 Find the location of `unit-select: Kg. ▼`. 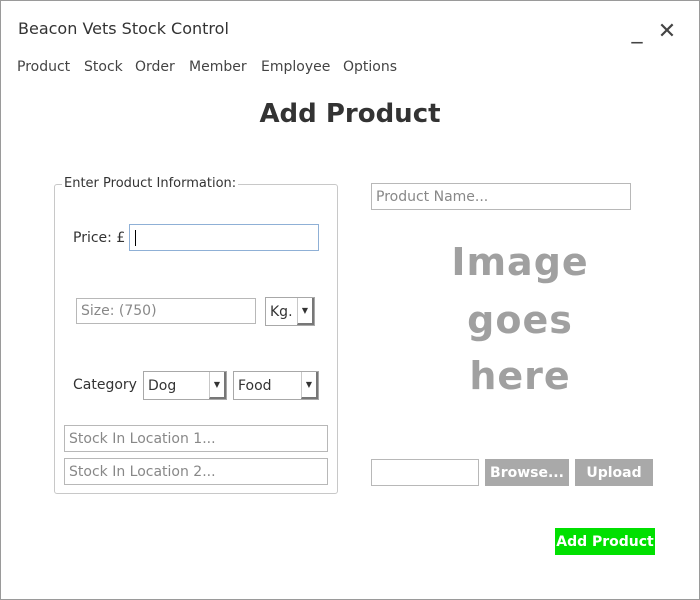

unit-select: Kg. ▼ is located at coordinates (290, 311).